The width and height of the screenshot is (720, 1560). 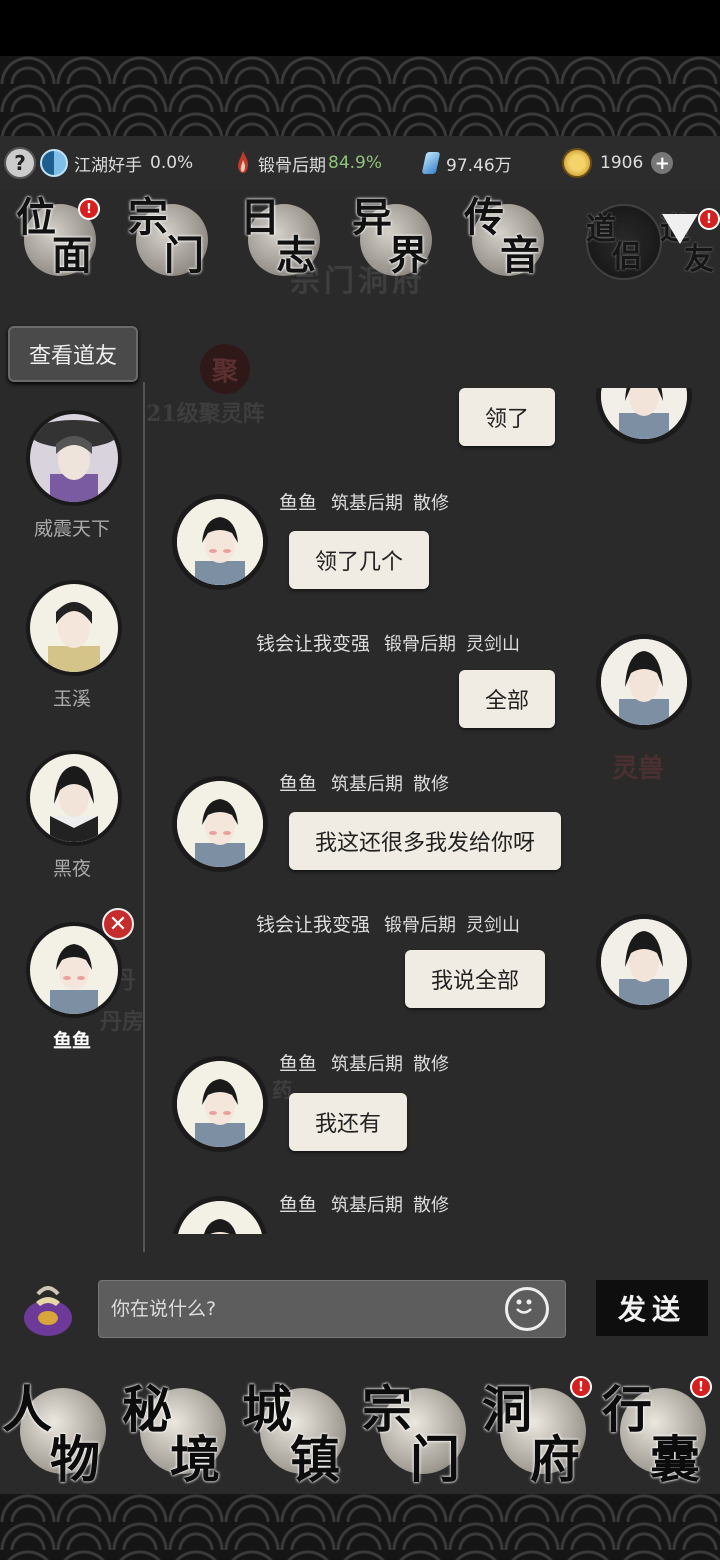 I want to click on question-icon: ?, so click(x=20, y=163).